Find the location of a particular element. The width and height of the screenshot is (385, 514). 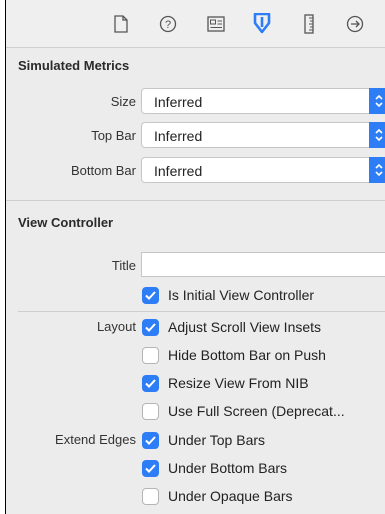

adjust-scroll-insets-row: Adjust Scroll View Insets is located at coordinates (231, 327).